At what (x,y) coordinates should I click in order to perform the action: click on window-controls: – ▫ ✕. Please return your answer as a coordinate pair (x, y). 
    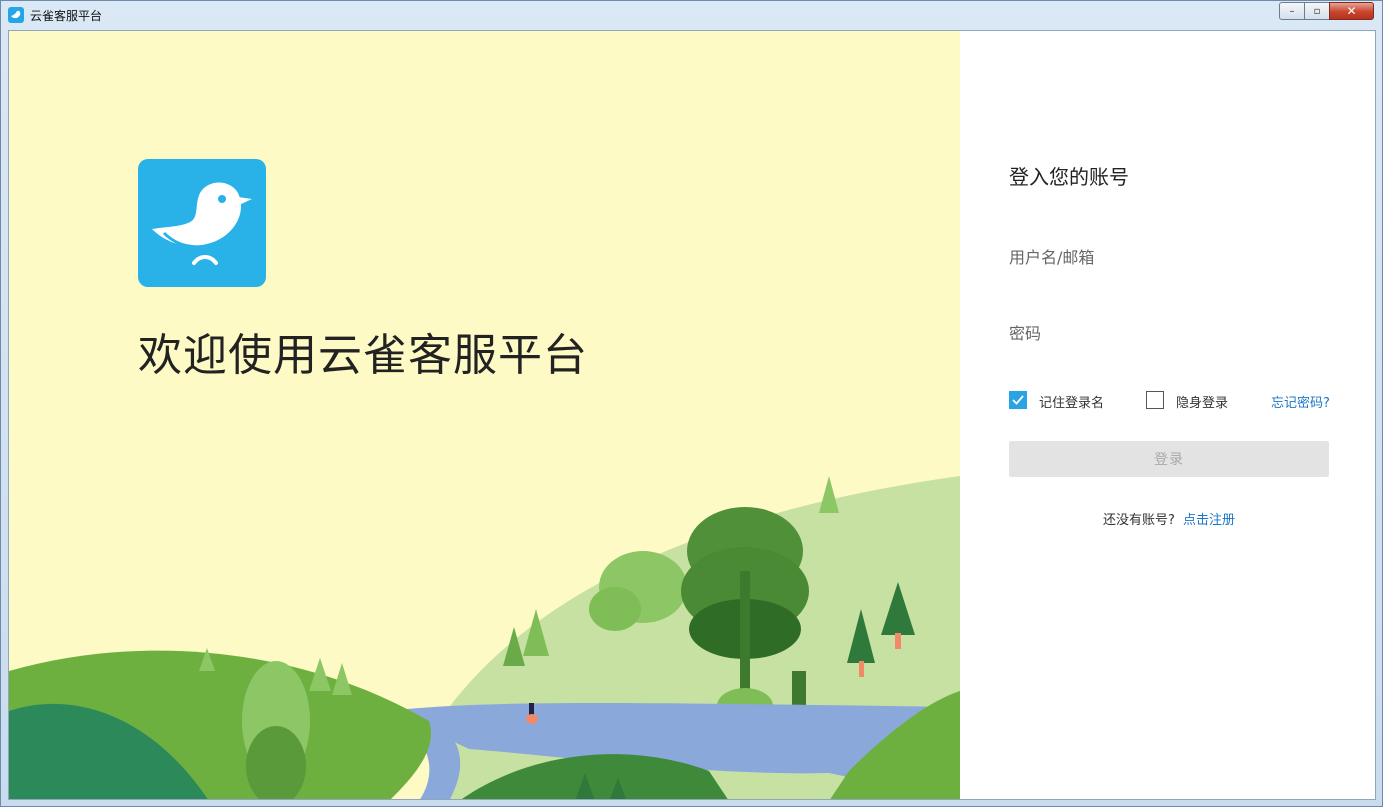
    Looking at the image, I should click on (1326, 11).